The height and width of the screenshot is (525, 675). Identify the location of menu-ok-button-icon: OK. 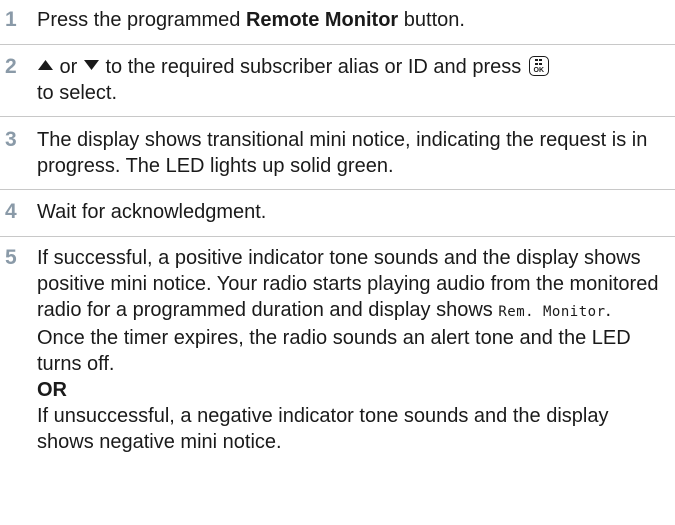
(538, 65).